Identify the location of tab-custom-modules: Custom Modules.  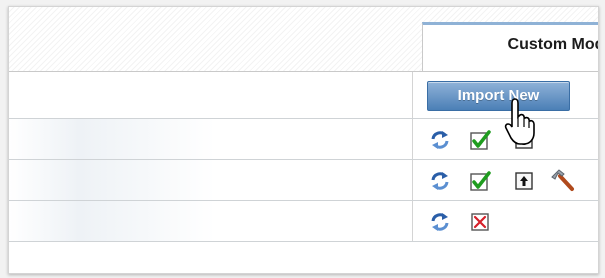
(510, 46).